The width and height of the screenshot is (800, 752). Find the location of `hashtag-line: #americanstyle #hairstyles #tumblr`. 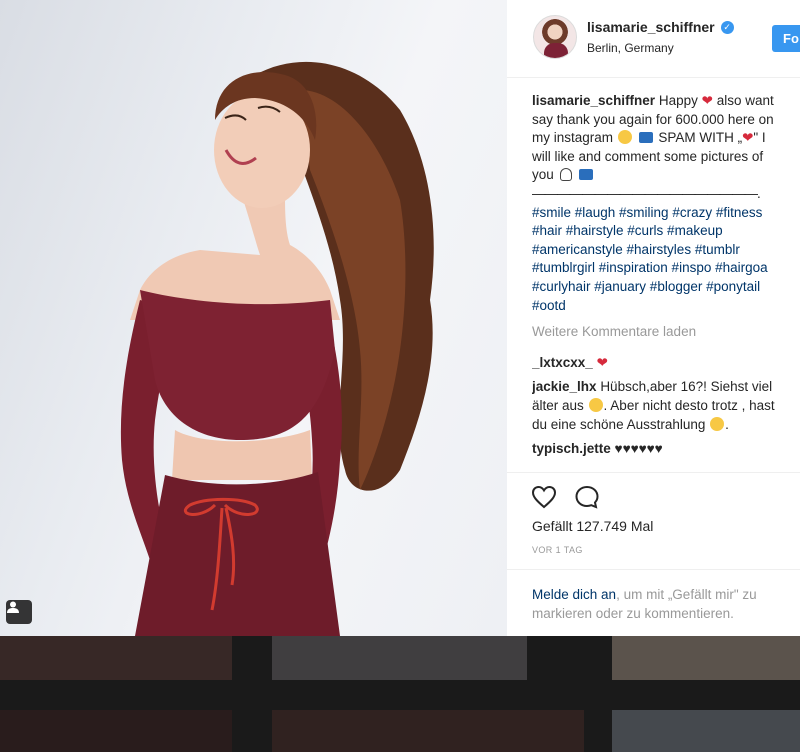

hashtag-line: #americanstyle #hairstyles #tumblr is located at coordinates (666, 250).